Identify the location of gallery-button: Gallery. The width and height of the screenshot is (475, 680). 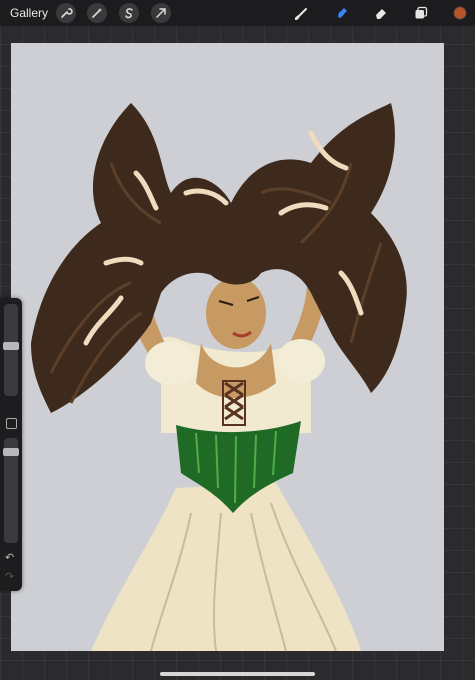
(29, 13).